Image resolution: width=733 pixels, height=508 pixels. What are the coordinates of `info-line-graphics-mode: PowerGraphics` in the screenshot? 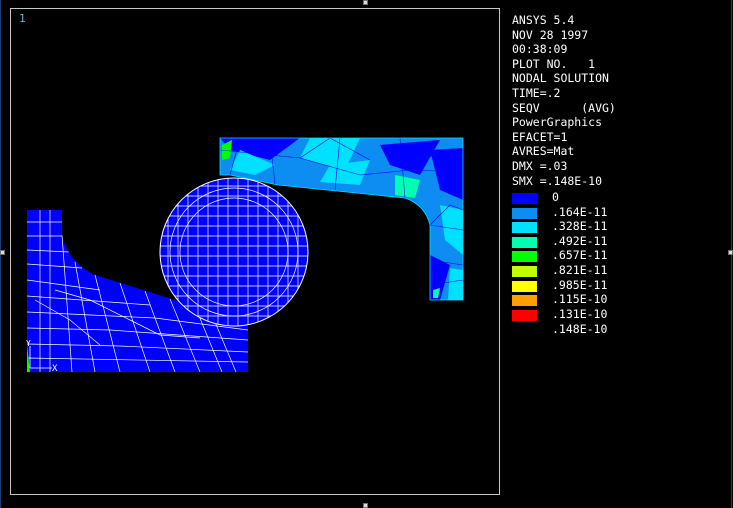 It's located at (557, 122).